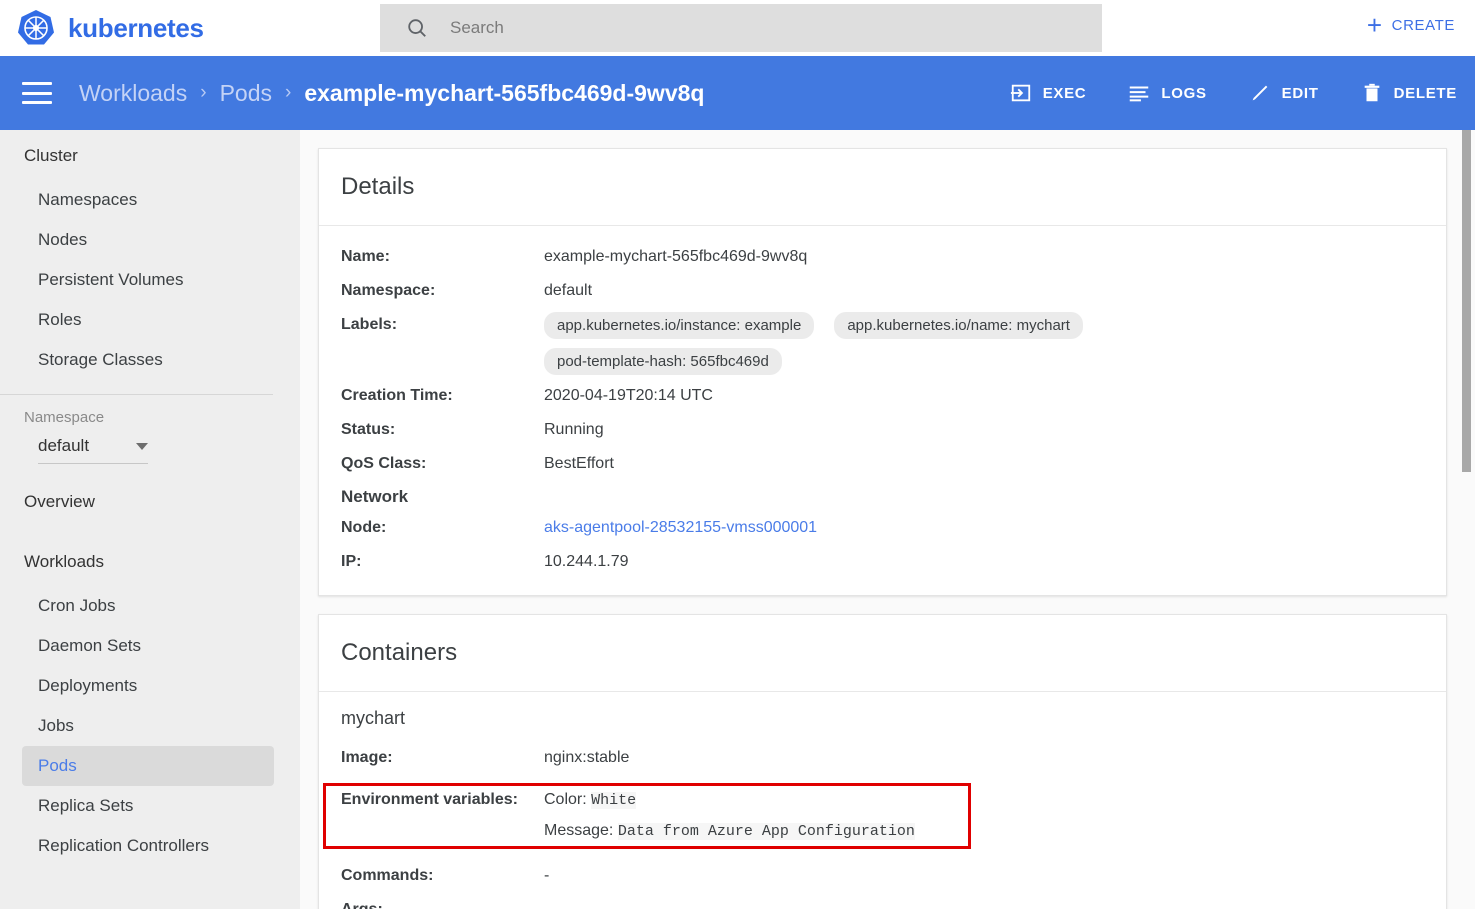 The image size is (1475, 909). Describe the element at coordinates (1020, 93) in the screenshot. I see `exec-terminal-icon` at that location.